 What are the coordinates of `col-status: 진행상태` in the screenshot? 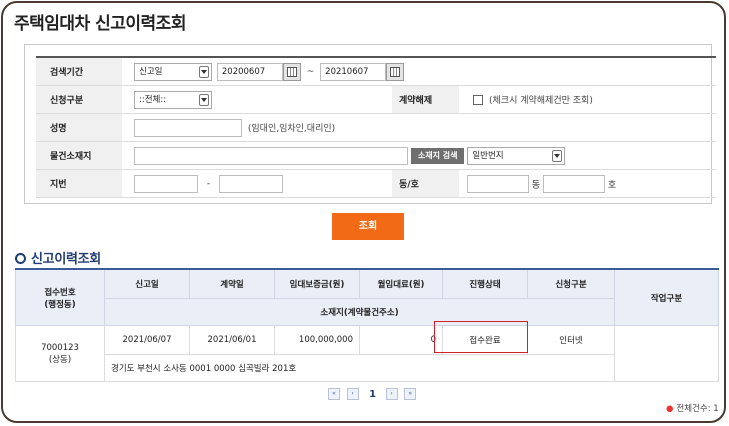 It's located at (485, 283).